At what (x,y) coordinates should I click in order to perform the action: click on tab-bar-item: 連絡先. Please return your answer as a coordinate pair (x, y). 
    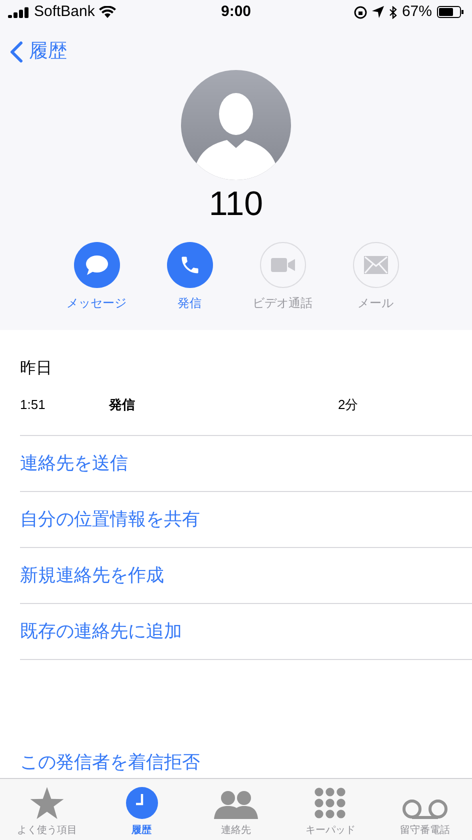
    Looking at the image, I should click on (236, 809).